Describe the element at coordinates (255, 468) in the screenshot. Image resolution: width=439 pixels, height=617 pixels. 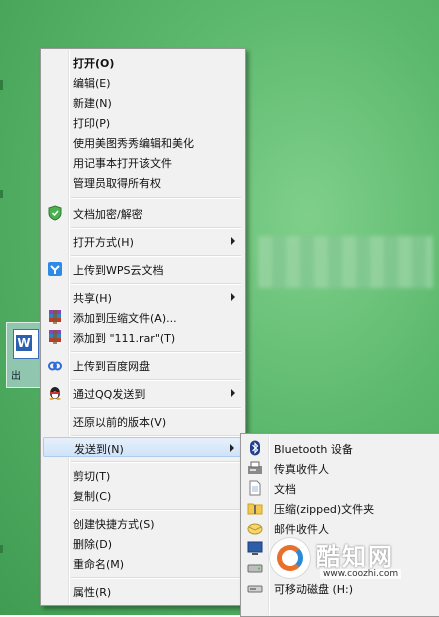
I see `fax-icon` at that location.